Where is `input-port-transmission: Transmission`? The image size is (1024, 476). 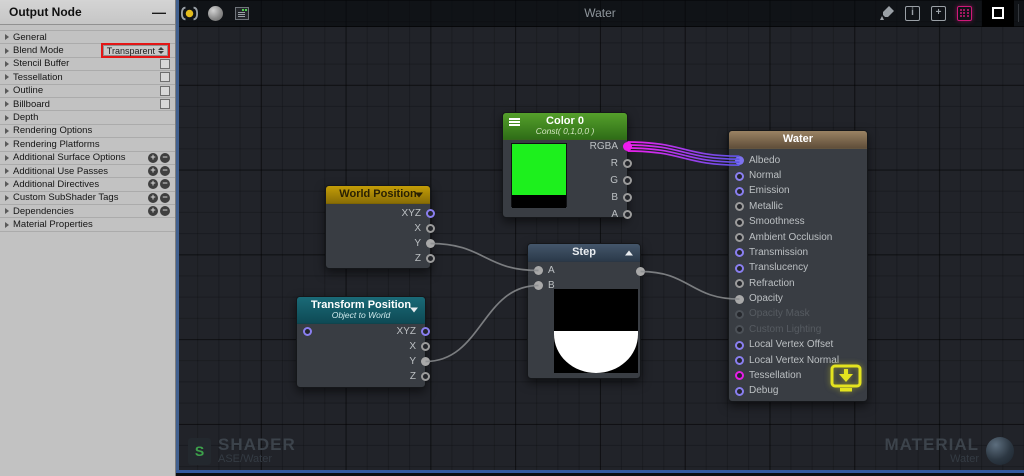
input-port-transmission: Transmission is located at coordinates (801, 252).